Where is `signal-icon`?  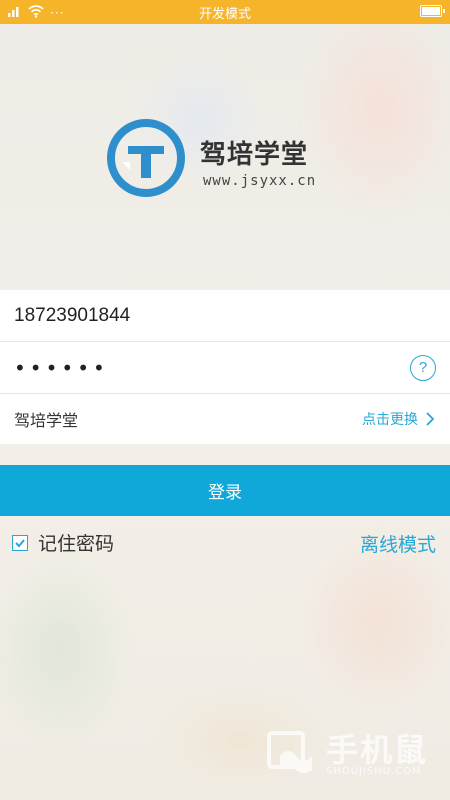
signal-icon is located at coordinates (15, 13).